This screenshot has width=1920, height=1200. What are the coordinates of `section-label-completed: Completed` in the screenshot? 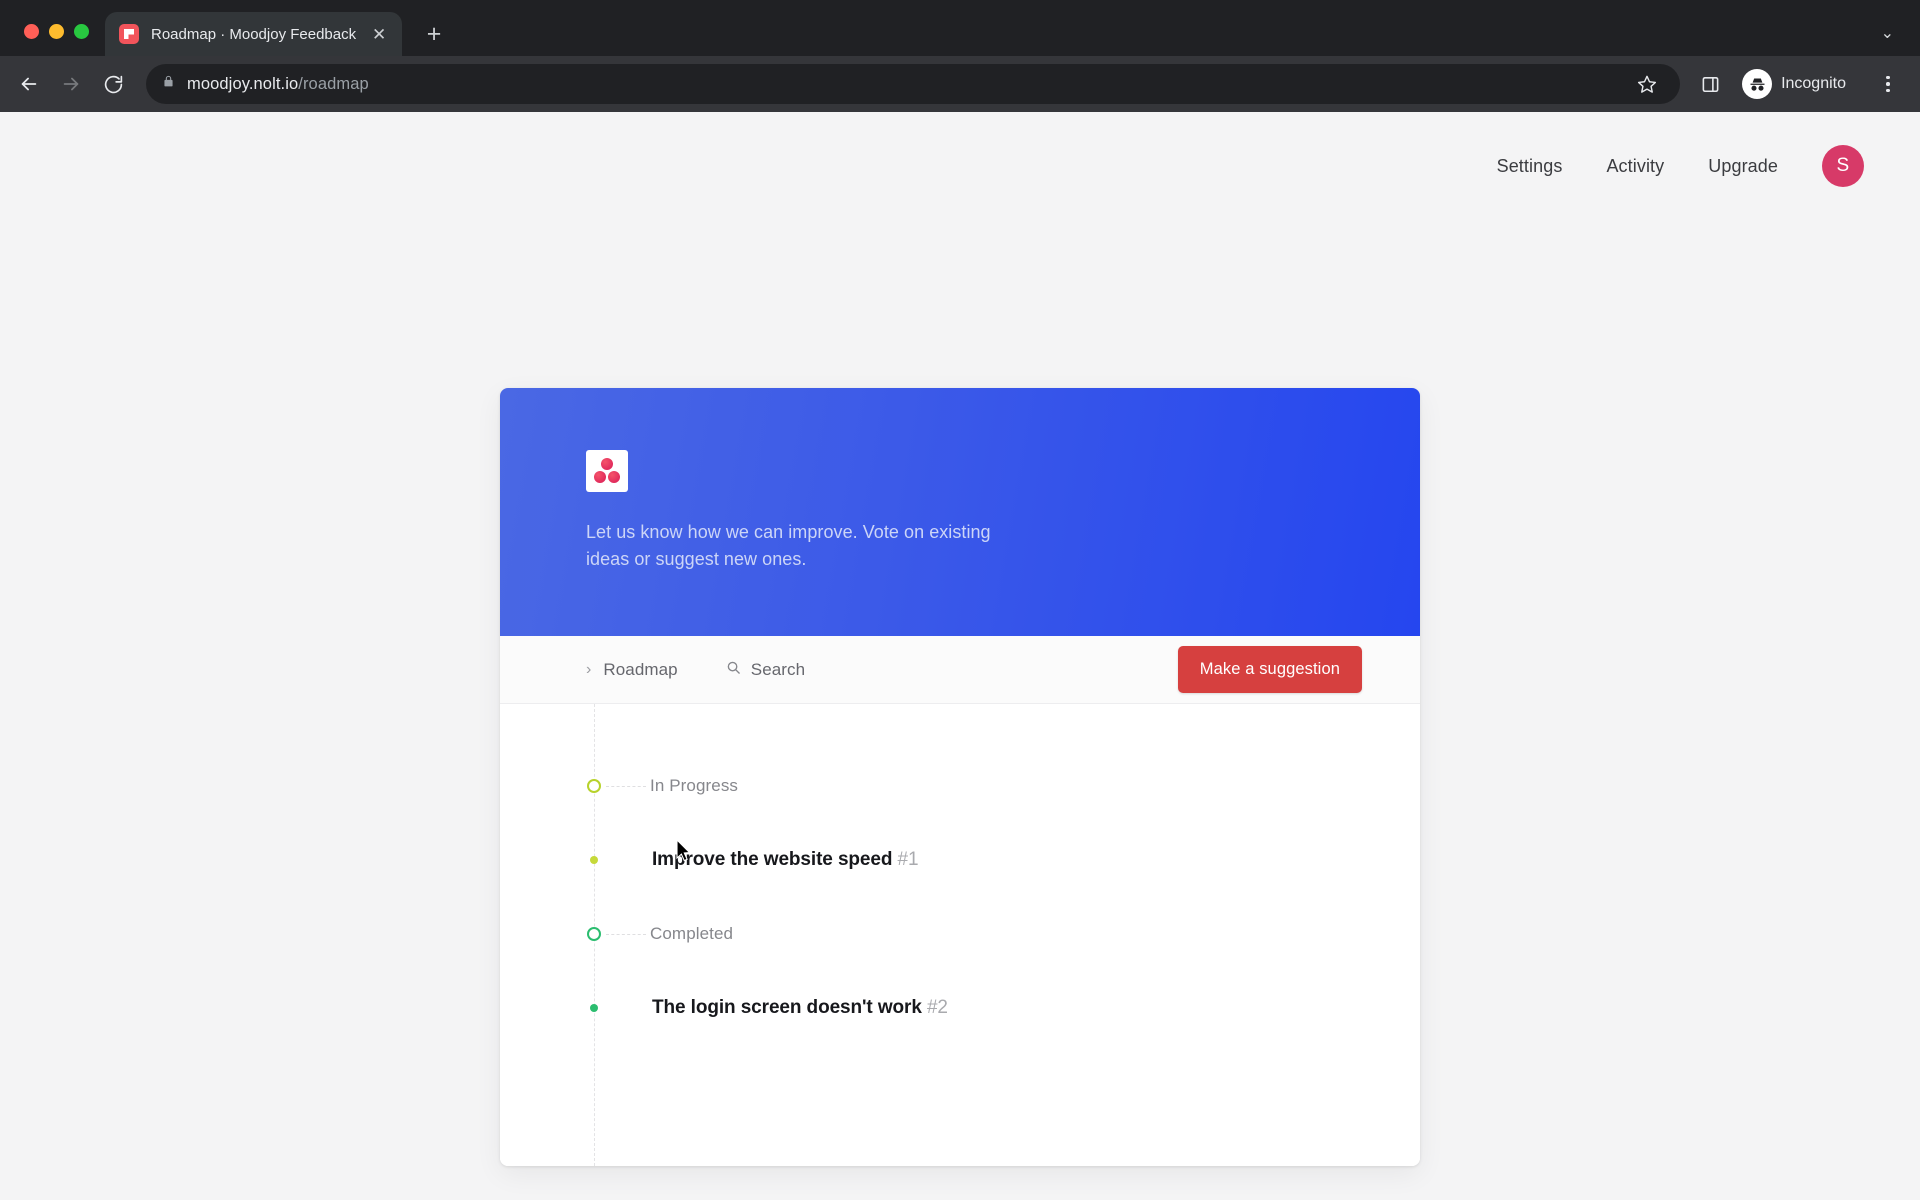 It's located at (692, 933).